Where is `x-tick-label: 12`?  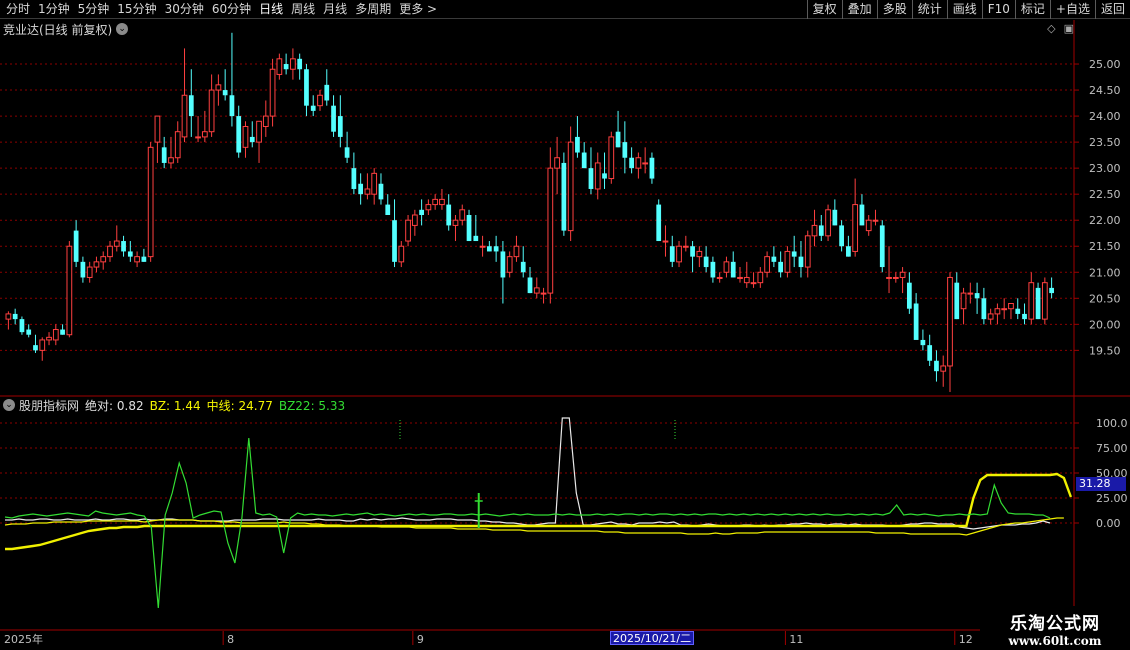
x-tick-label: 12 is located at coordinates (966, 639).